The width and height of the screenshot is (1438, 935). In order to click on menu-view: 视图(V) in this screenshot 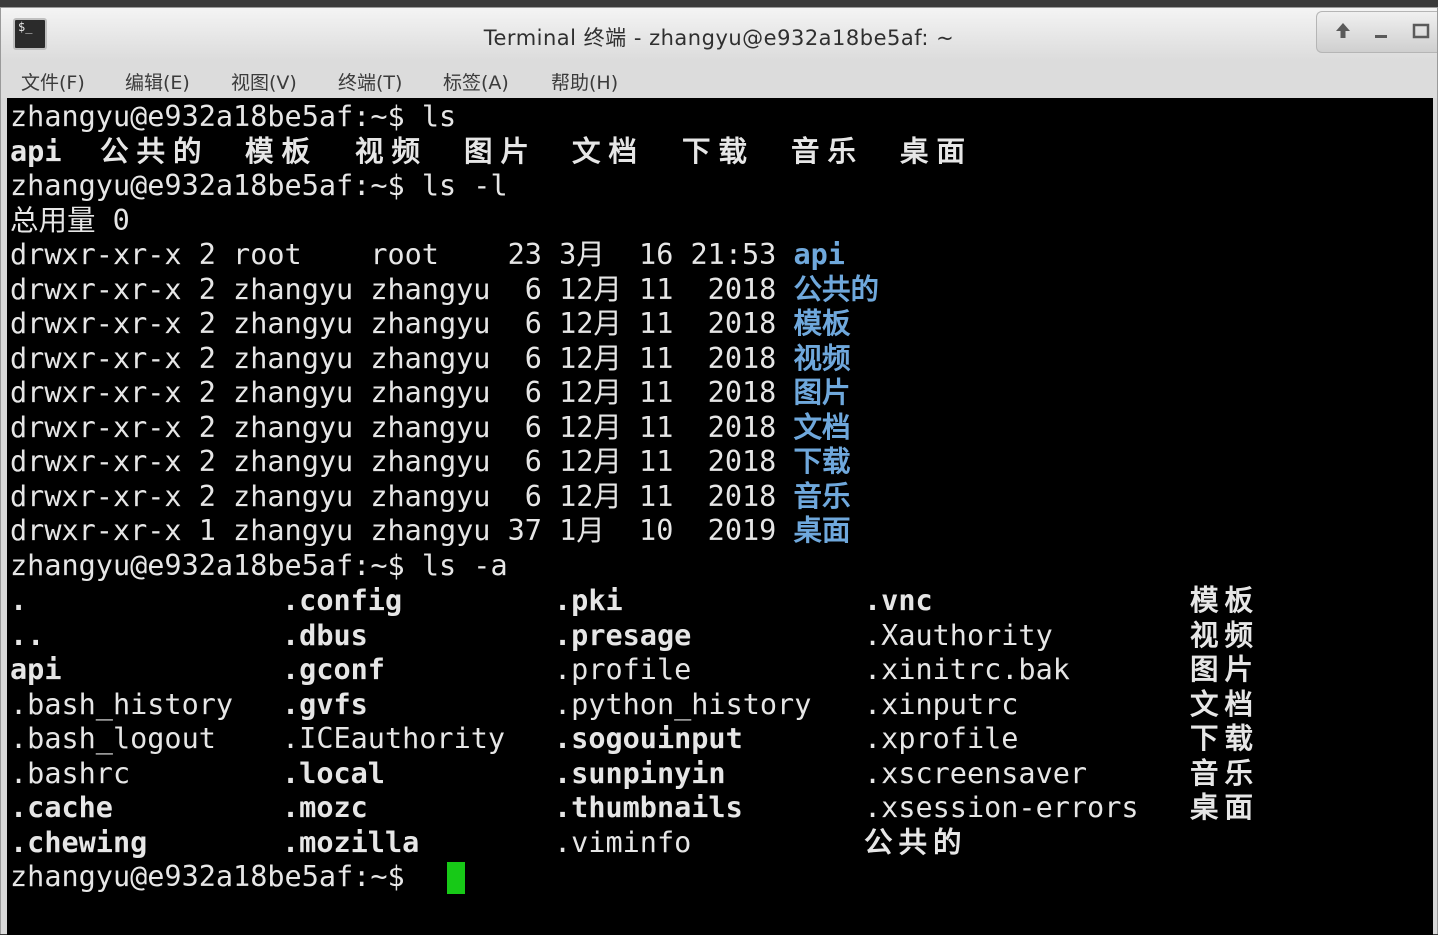, I will do `click(264, 81)`.